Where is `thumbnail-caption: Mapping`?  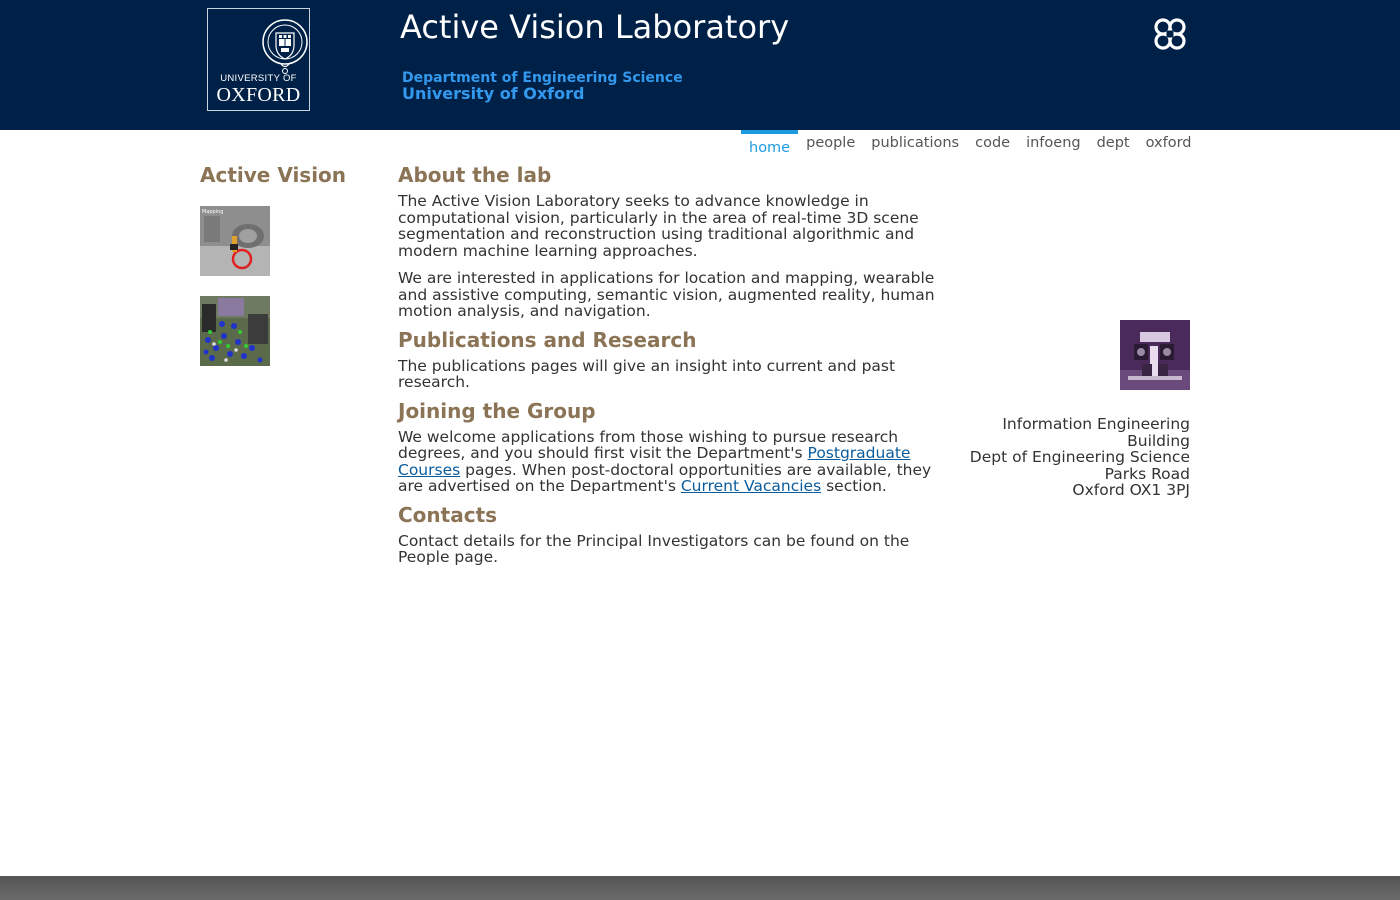
thumbnail-caption: Mapping is located at coordinates (212, 212).